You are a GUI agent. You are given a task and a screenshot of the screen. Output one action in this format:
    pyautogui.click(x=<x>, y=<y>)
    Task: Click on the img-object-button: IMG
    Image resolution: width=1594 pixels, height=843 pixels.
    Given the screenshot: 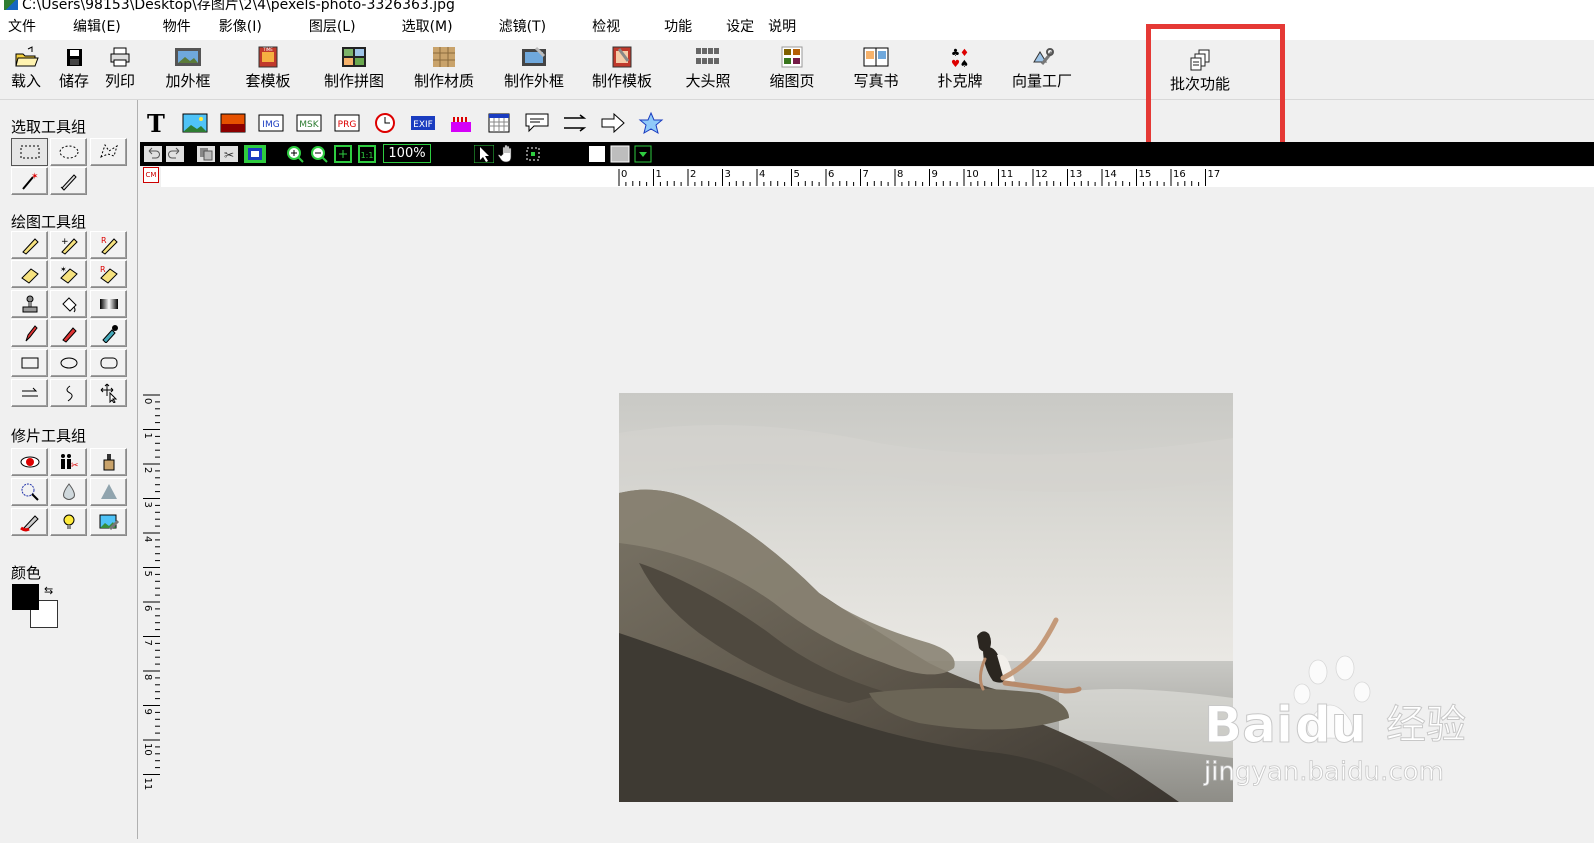 What is the action you would take?
    pyautogui.click(x=271, y=123)
    